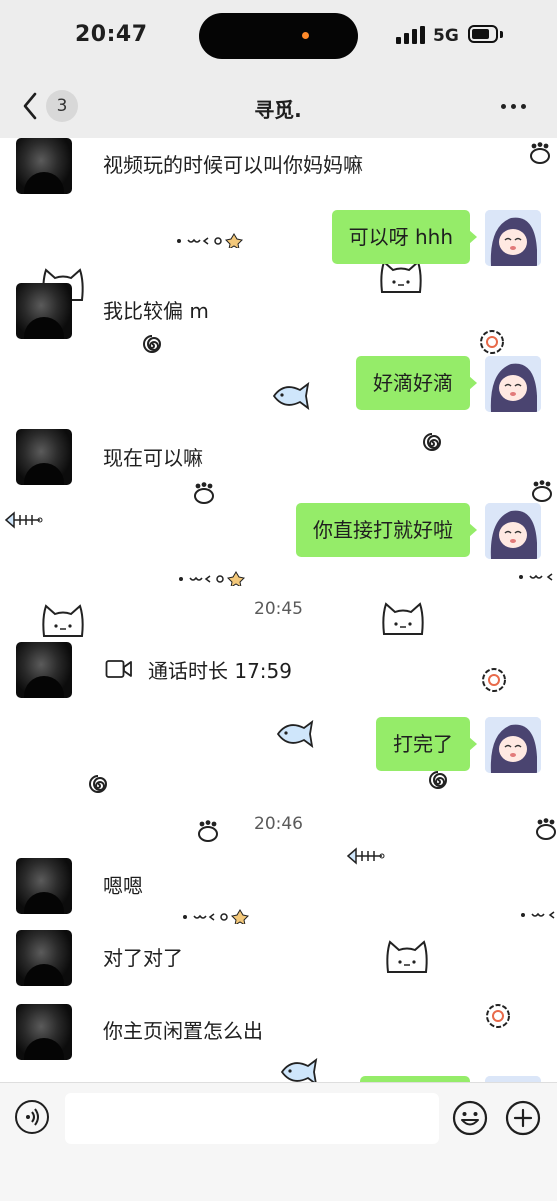  What do you see at coordinates (183, 1031) in the screenshot?
I see `message-text: 你主页闲置怎么出` at bounding box center [183, 1031].